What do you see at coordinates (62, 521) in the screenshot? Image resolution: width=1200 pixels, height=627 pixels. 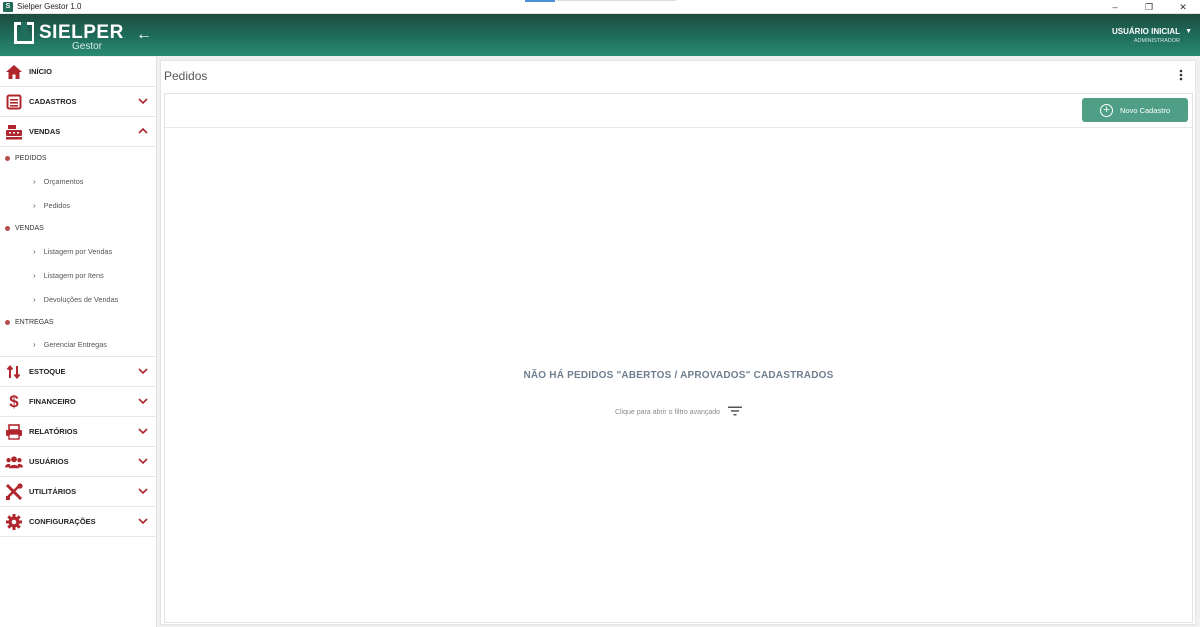 I see `sidebar-item-label: CONFIGURAÇÕES` at bounding box center [62, 521].